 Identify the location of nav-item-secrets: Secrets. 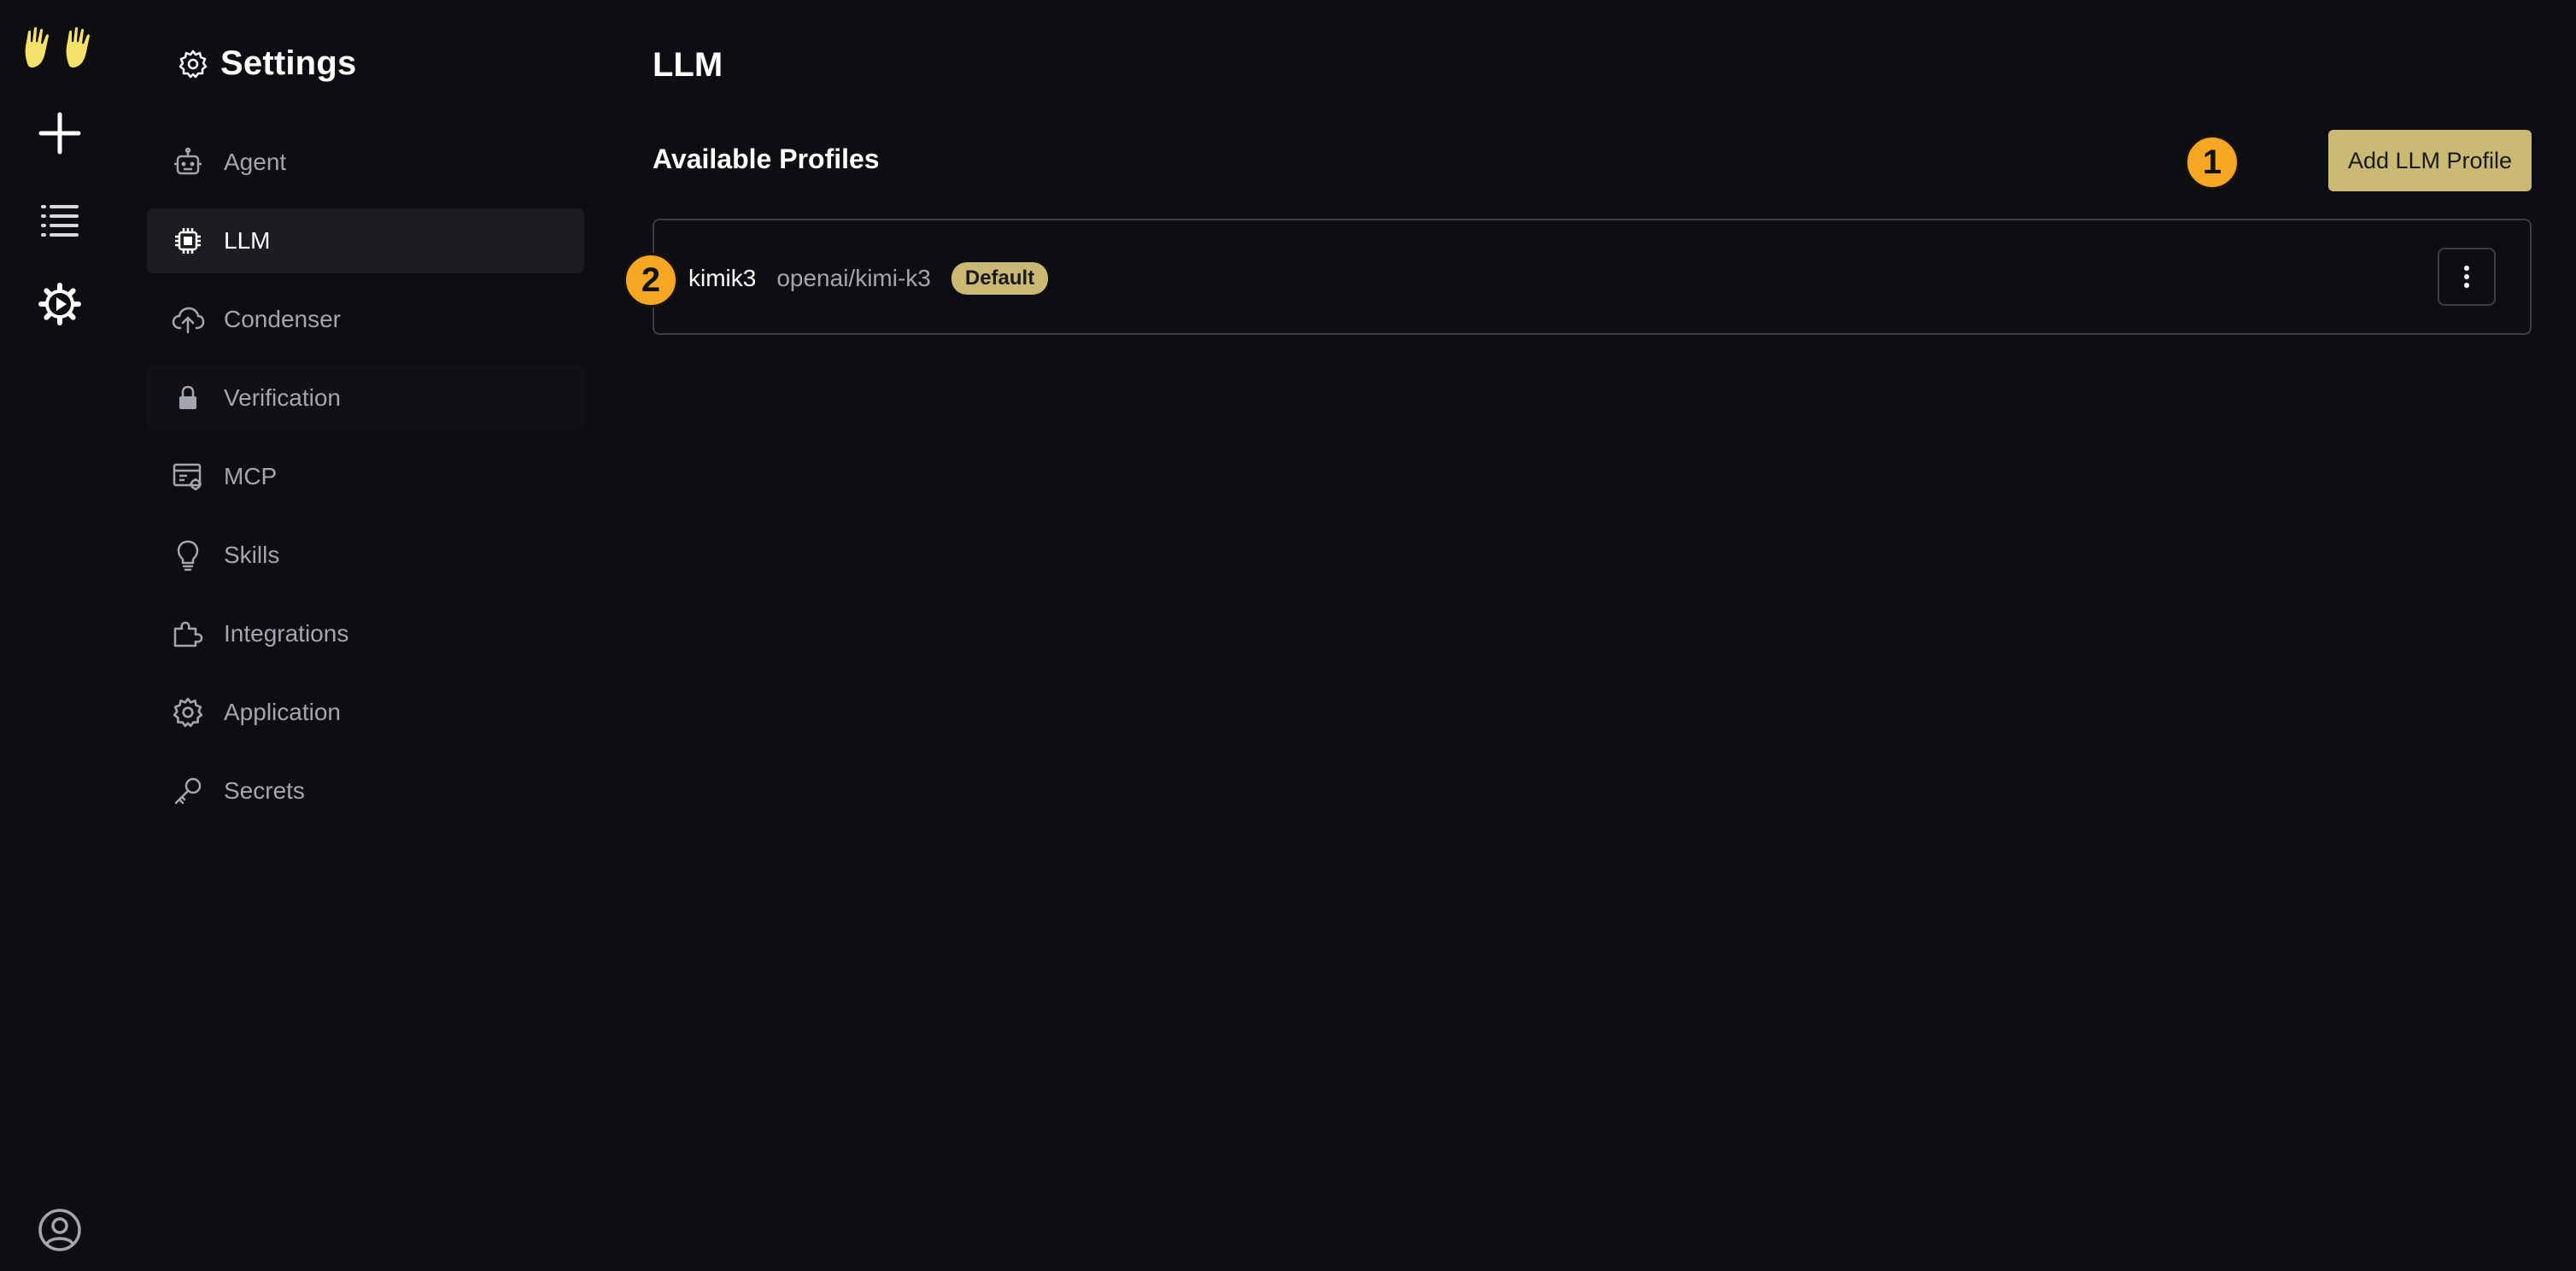
(365, 790).